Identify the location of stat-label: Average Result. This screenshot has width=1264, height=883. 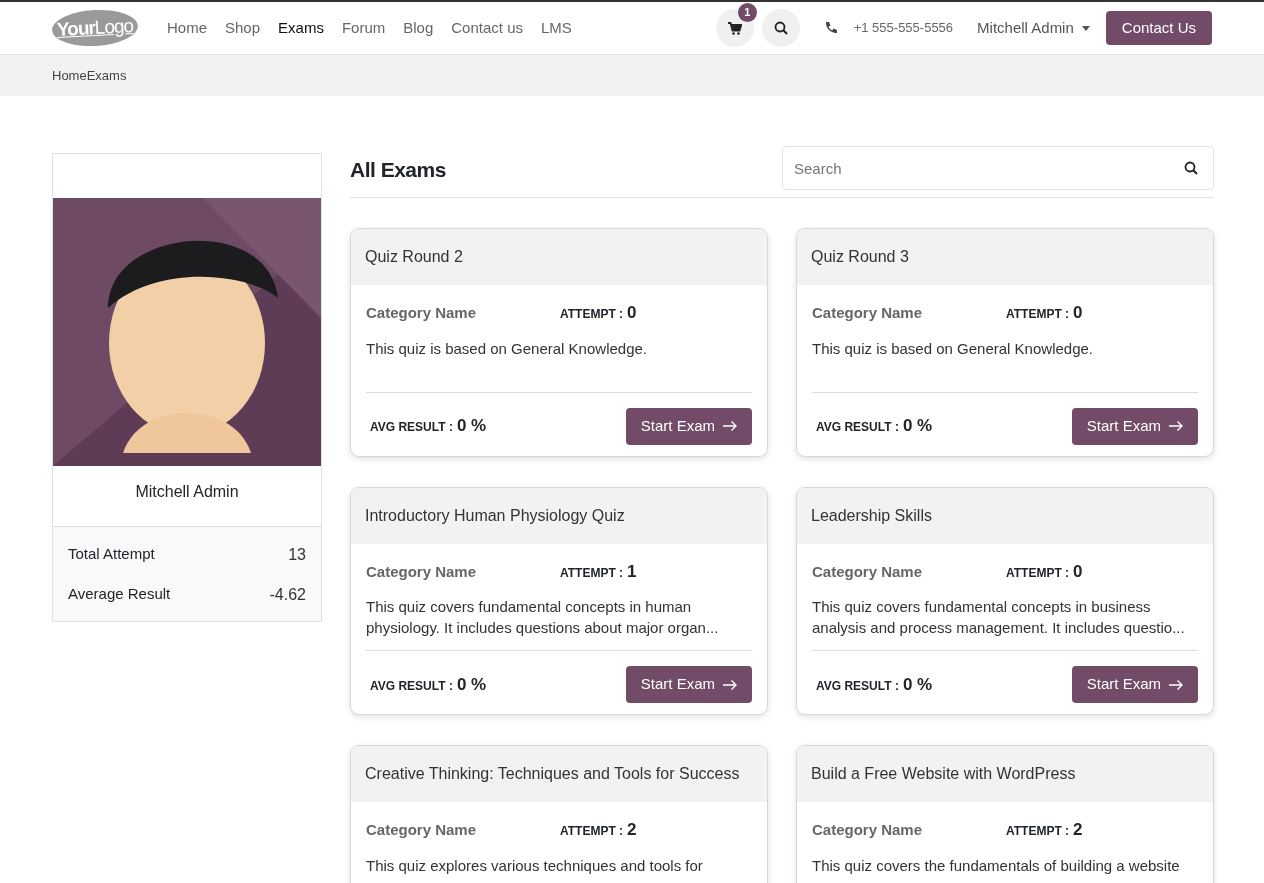
(119, 594).